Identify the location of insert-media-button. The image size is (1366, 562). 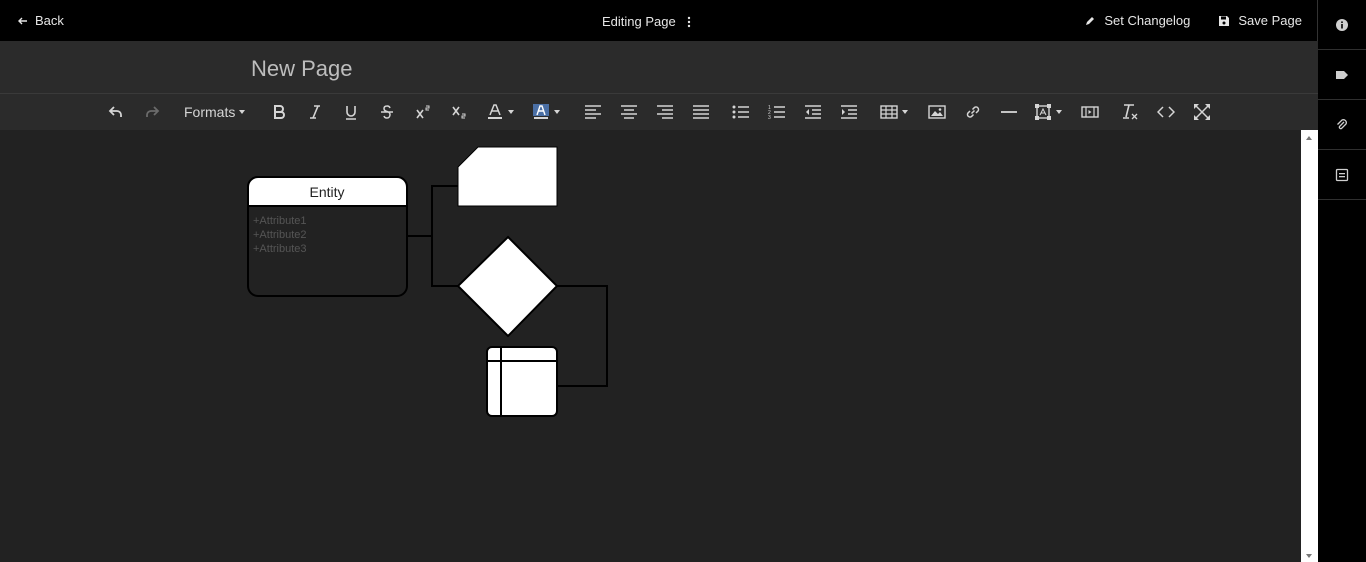
(1090, 112).